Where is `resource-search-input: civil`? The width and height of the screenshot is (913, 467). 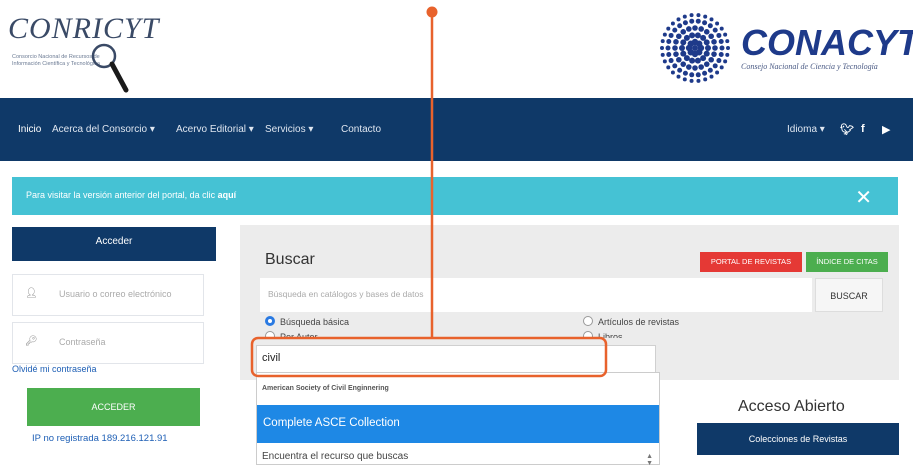 resource-search-input: civil is located at coordinates (456, 359).